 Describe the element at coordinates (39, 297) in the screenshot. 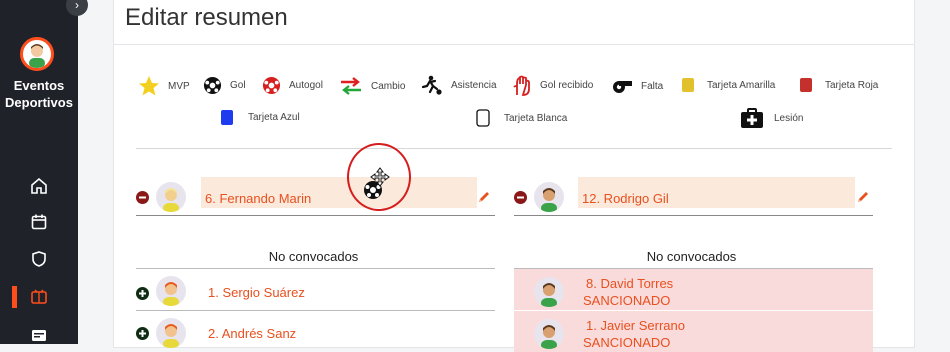

I see `scoreboard-icon` at that location.